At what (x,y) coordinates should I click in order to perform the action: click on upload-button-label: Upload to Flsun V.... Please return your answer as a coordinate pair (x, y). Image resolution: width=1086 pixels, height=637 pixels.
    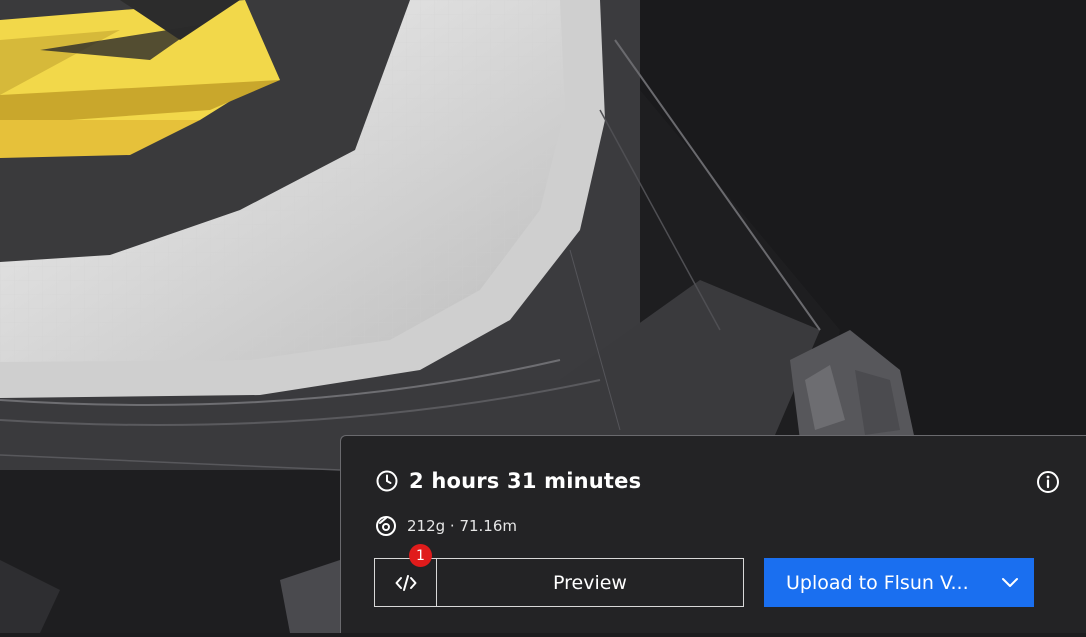
    Looking at the image, I should click on (877, 582).